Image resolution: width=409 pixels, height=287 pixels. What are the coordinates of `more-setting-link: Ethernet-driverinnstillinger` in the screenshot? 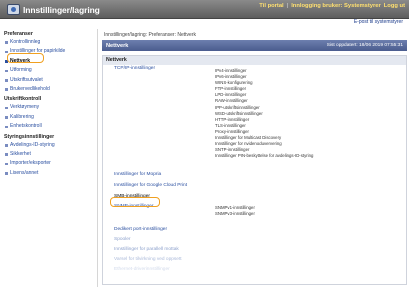 It's located at (142, 269).